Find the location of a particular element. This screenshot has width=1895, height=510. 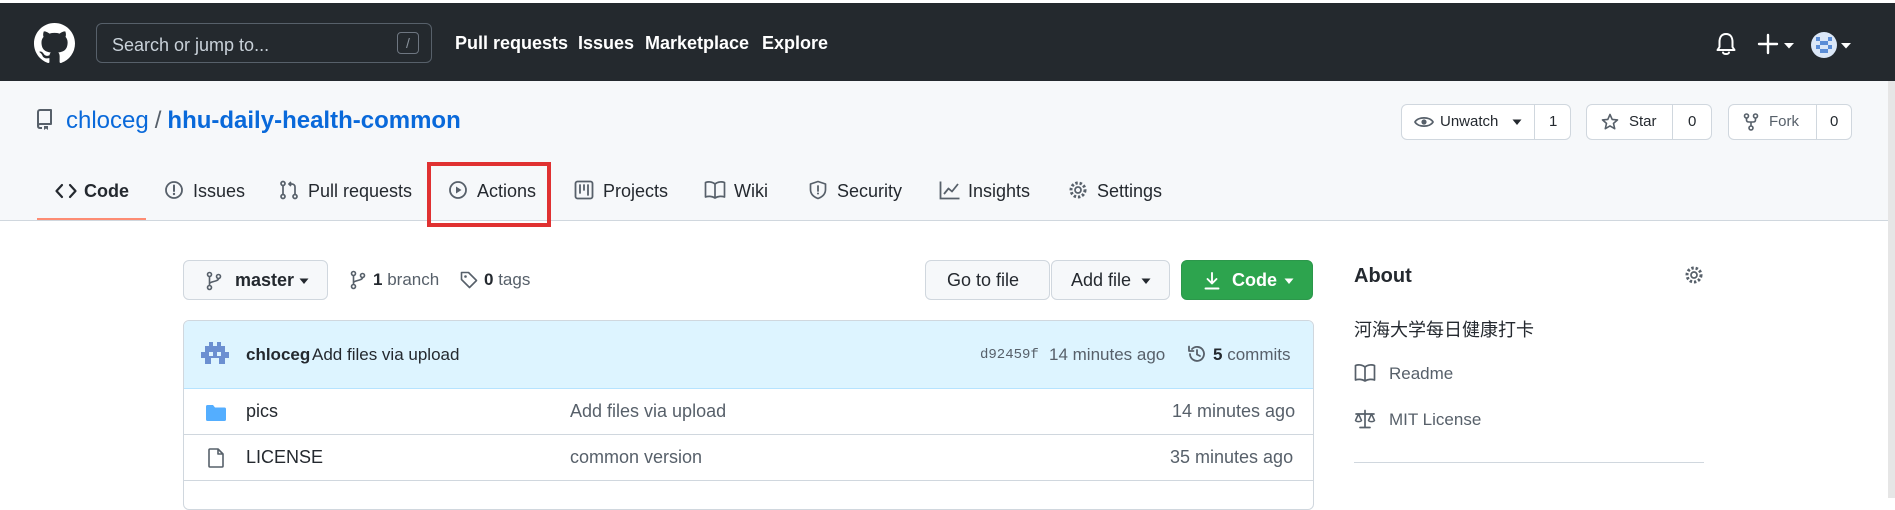

user-avatar is located at coordinates (1824, 45).